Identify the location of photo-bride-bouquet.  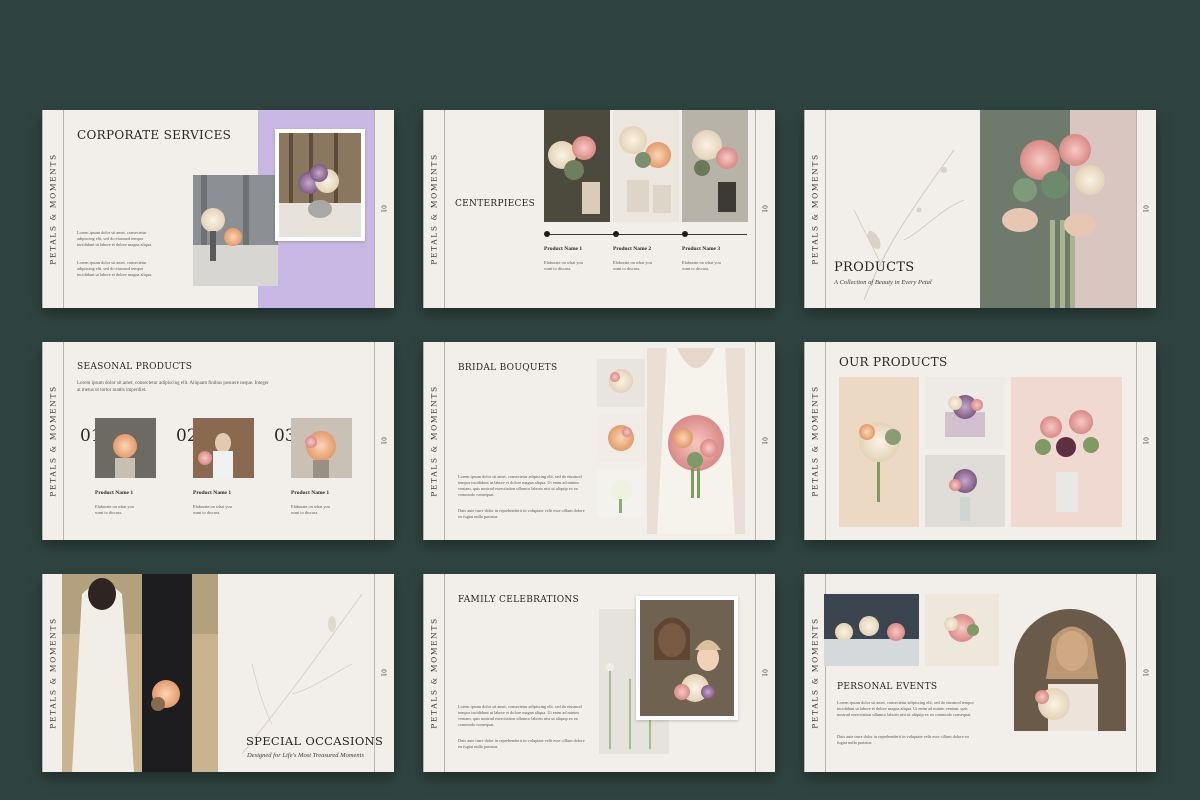
(696, 441).